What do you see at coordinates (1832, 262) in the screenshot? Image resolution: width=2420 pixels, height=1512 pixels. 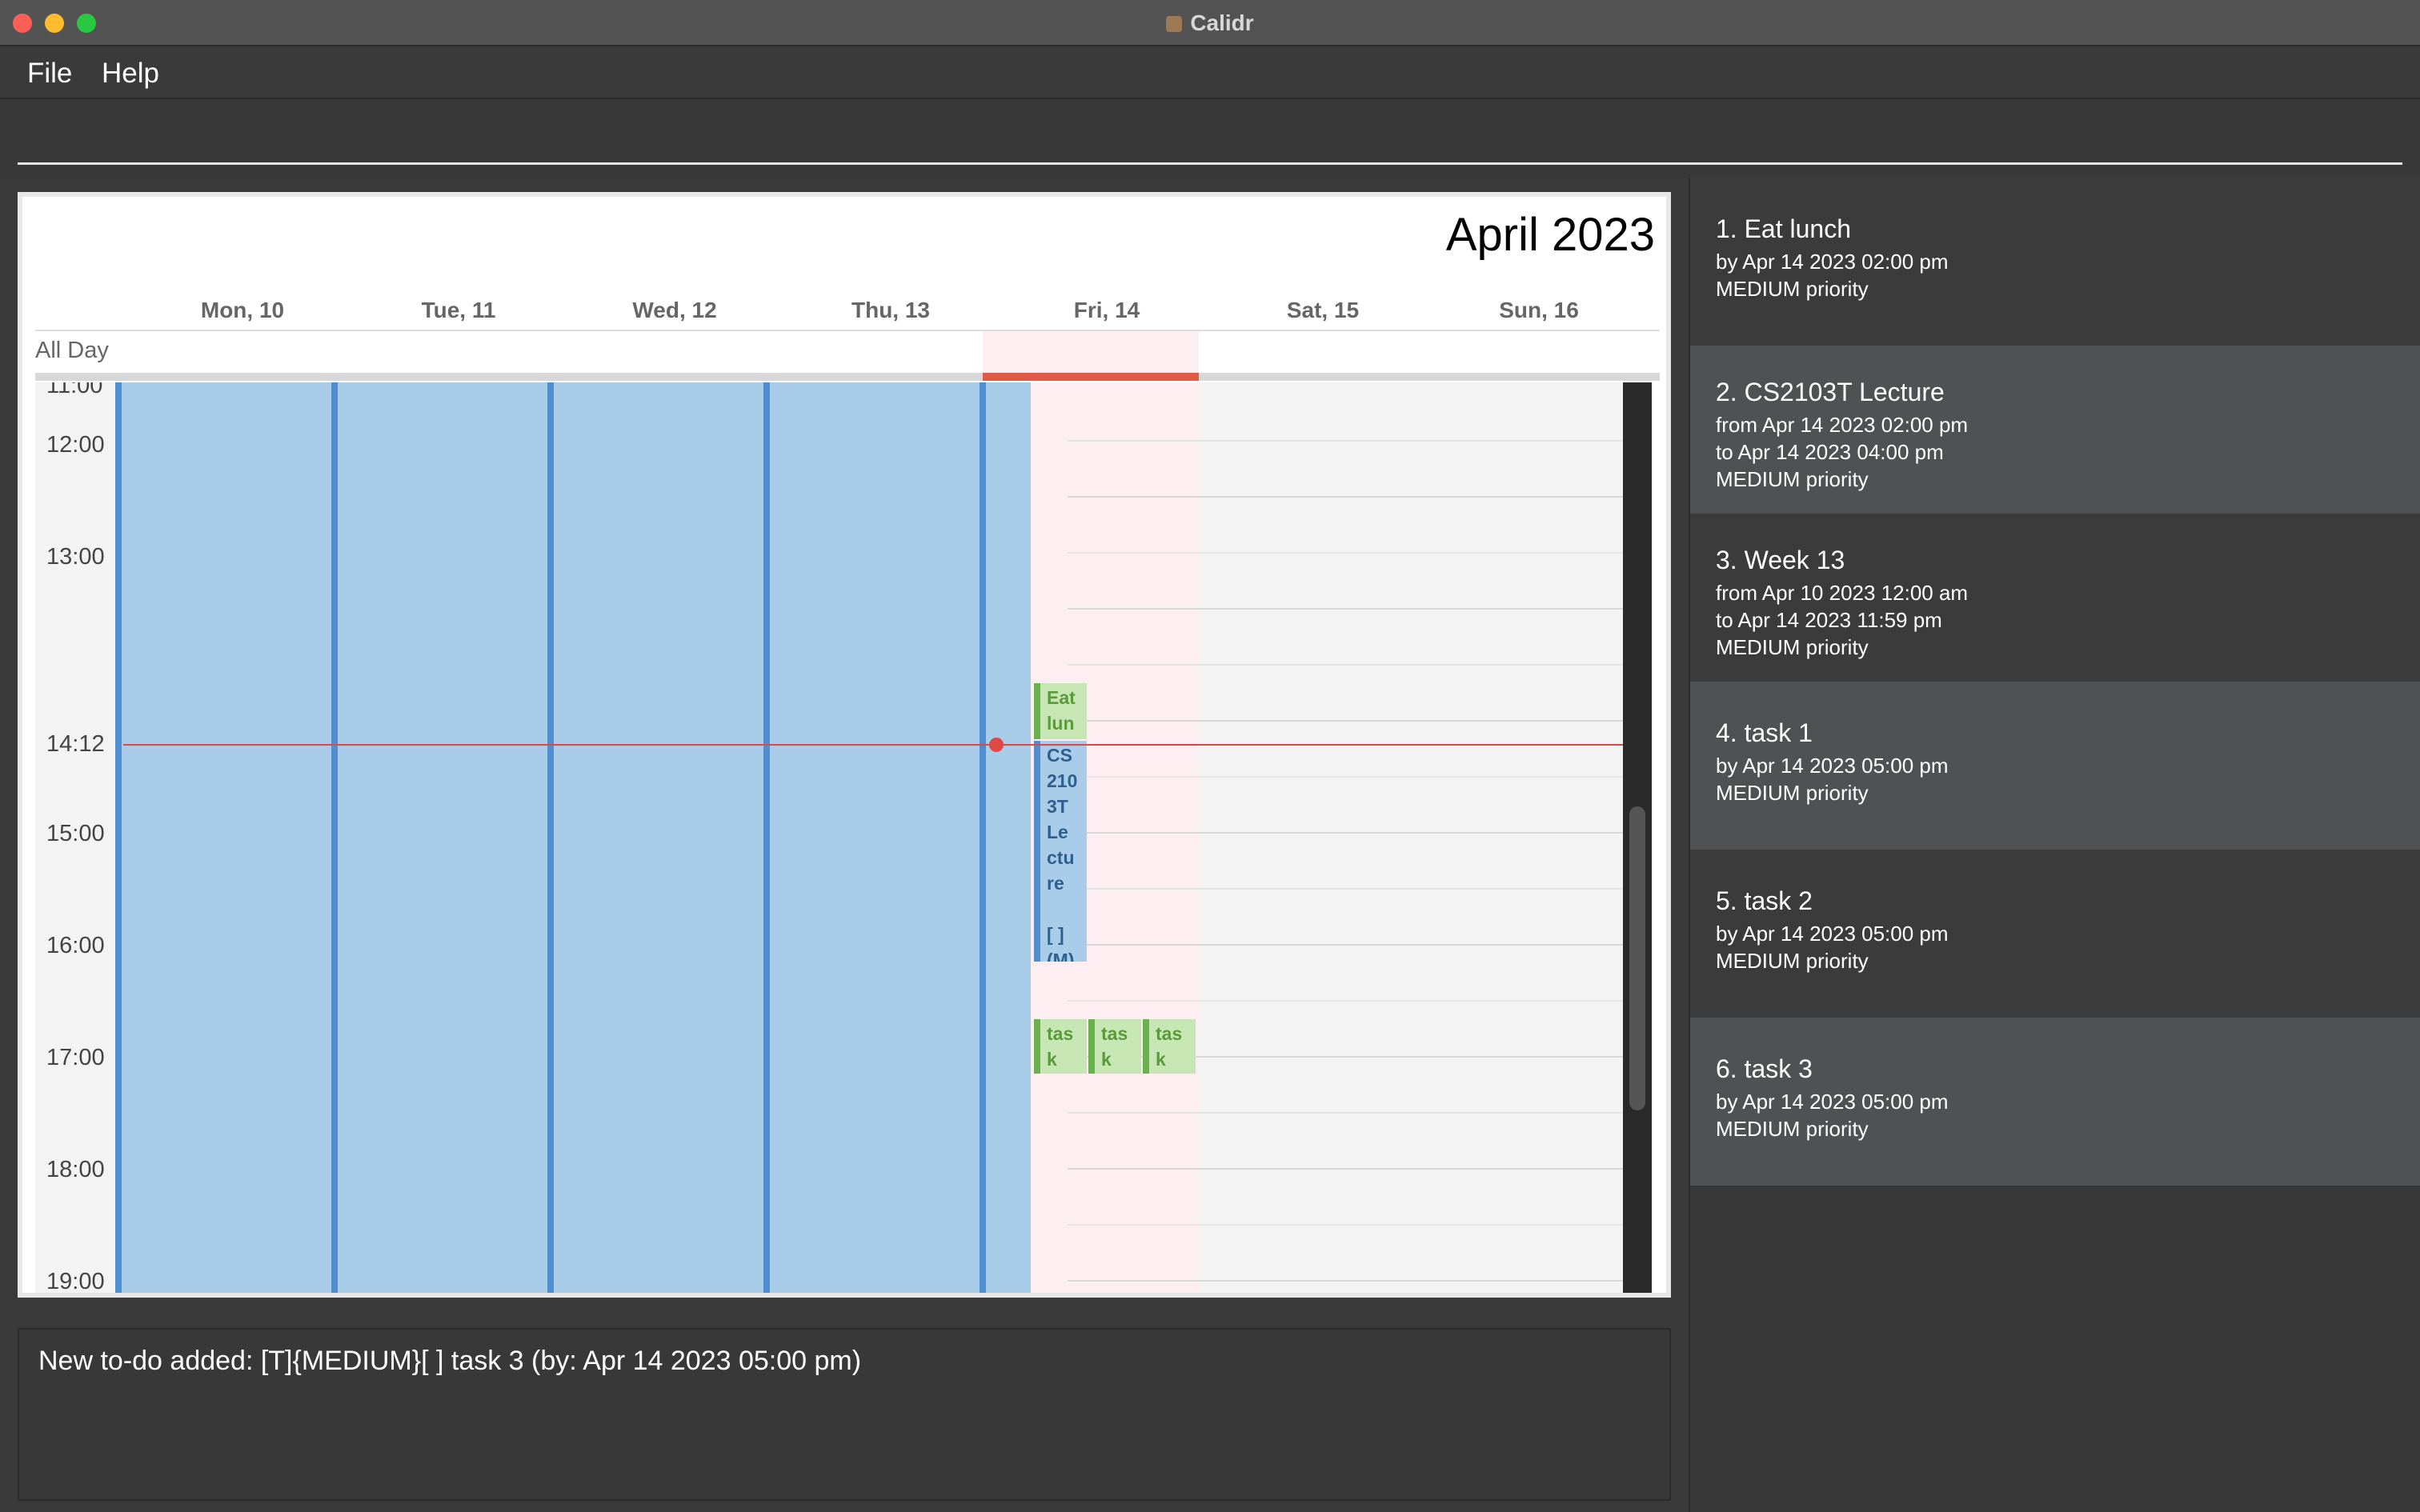 I see `task-detail: by Apr 14 2023 02:00 pm` at bounding box center [1832, 262].